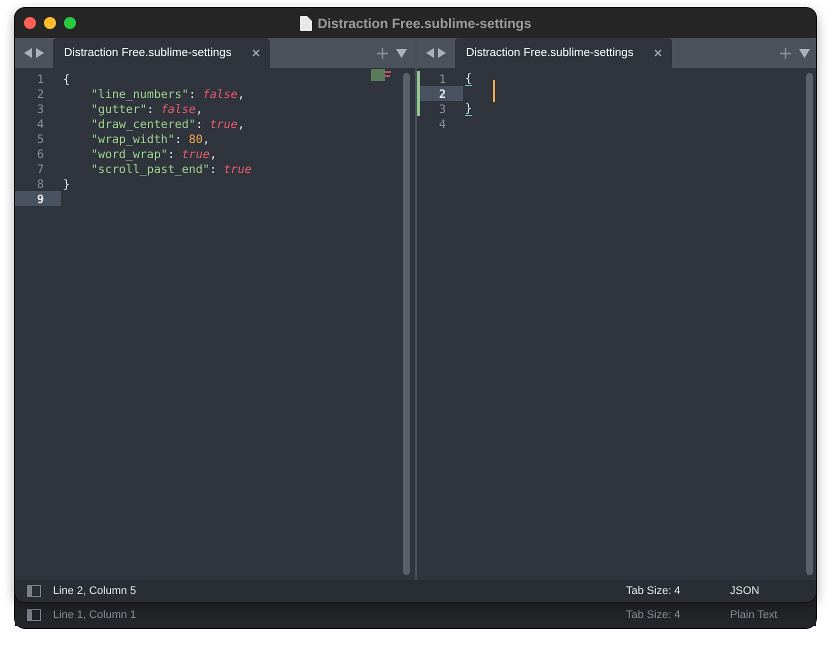 This screenshot has width=829, height=650. I want to click on document-icon, so click(306, 23).